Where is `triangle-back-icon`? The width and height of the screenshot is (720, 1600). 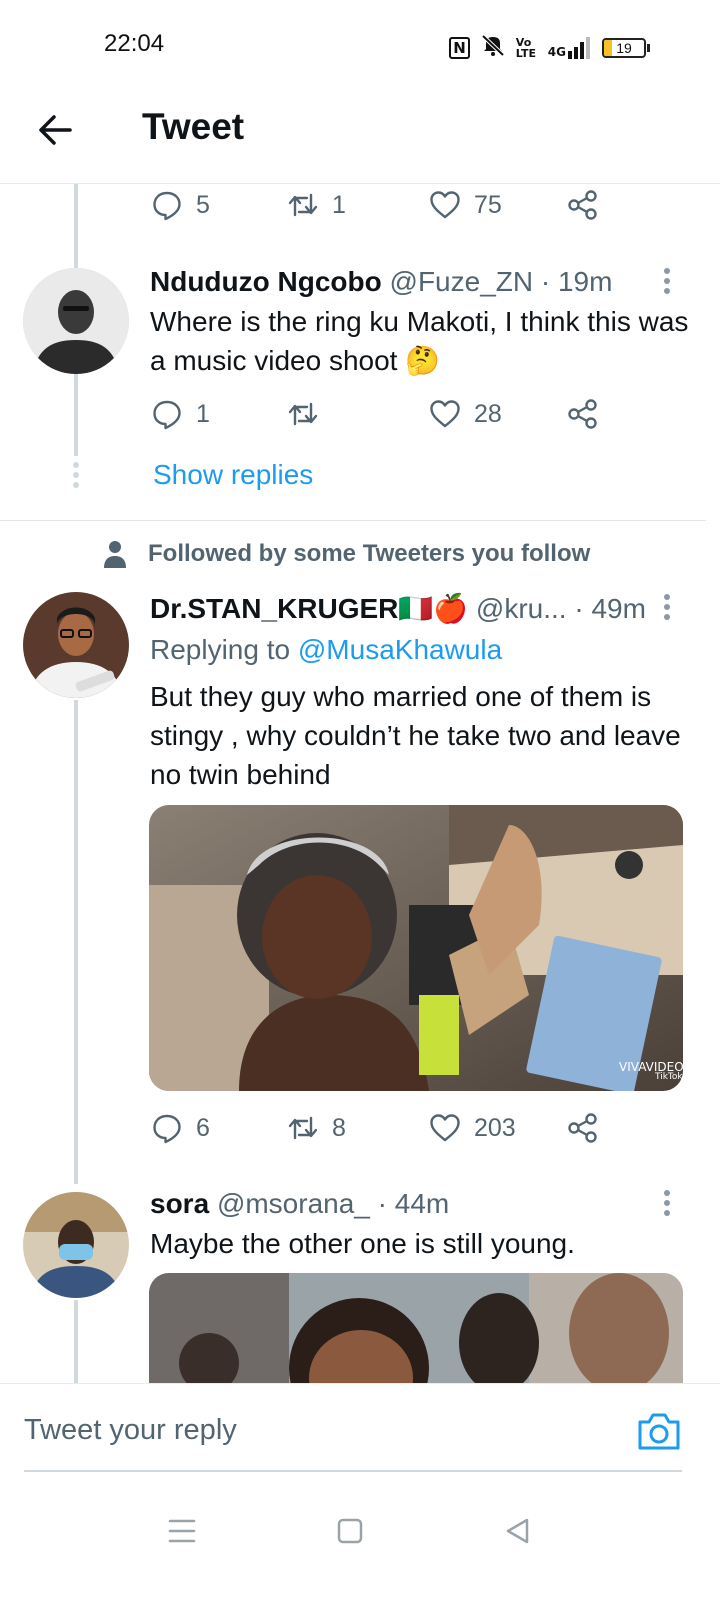
triangle-back-icon is located at coordinates (517, 1531).